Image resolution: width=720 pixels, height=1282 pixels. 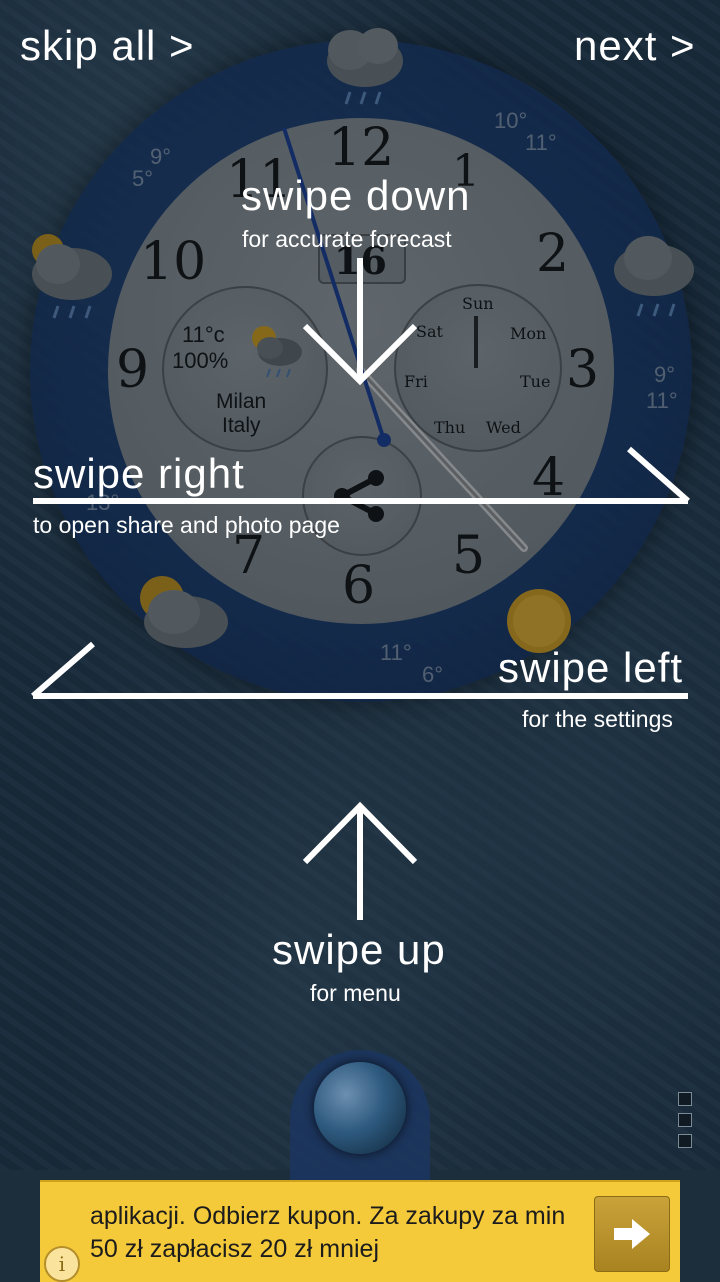 I want to click on ad-arrow-button, so click(x=632, y=1234).